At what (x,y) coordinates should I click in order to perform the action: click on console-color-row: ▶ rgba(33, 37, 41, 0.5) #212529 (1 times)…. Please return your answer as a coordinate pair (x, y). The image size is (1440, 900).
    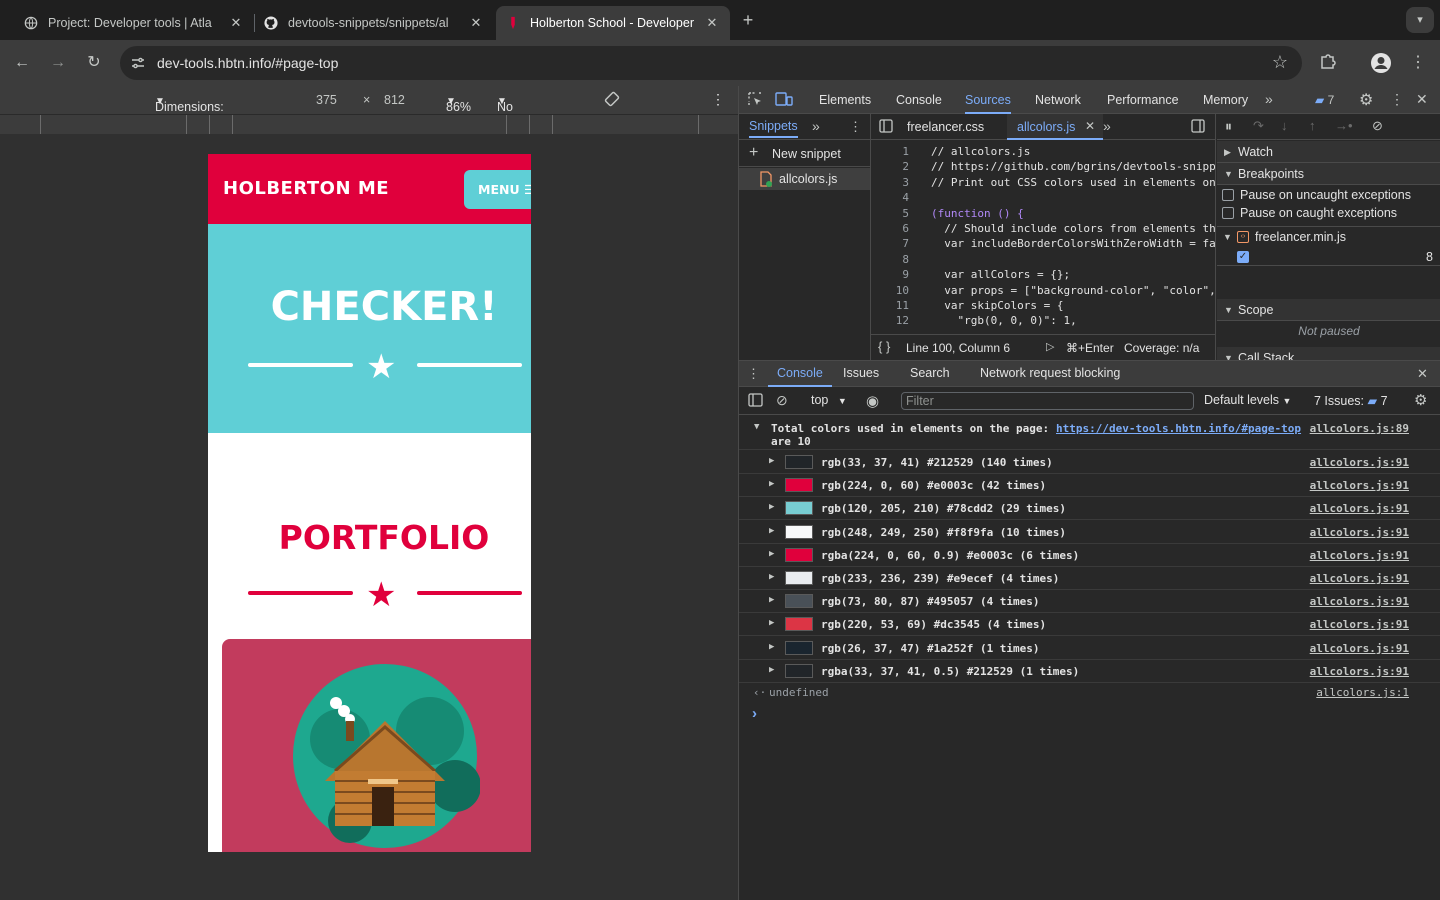
    Looking at the image, I should click on (1089, 671).